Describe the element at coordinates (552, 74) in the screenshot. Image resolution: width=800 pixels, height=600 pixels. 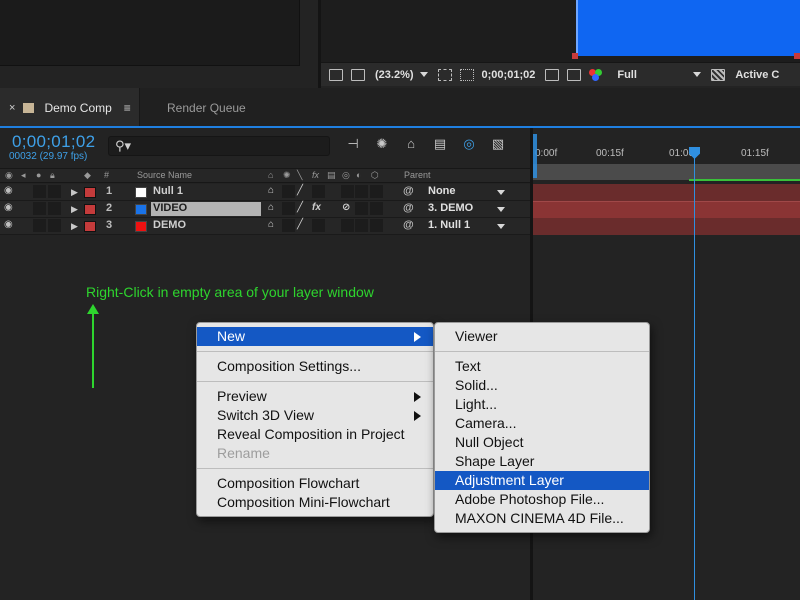
I see `camera-snapshot-icon` at that location.